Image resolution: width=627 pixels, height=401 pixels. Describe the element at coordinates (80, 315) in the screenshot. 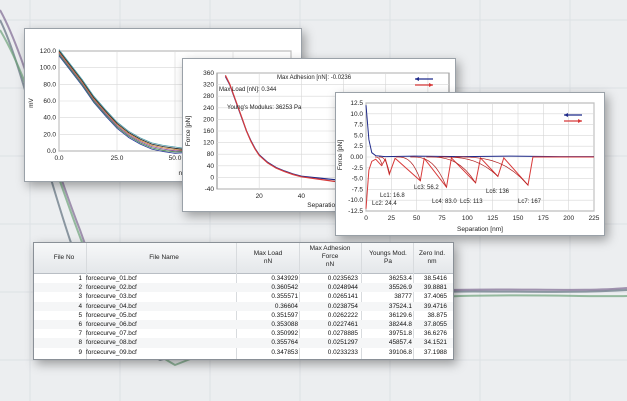

I see `cell-file-no: 5` at that location.